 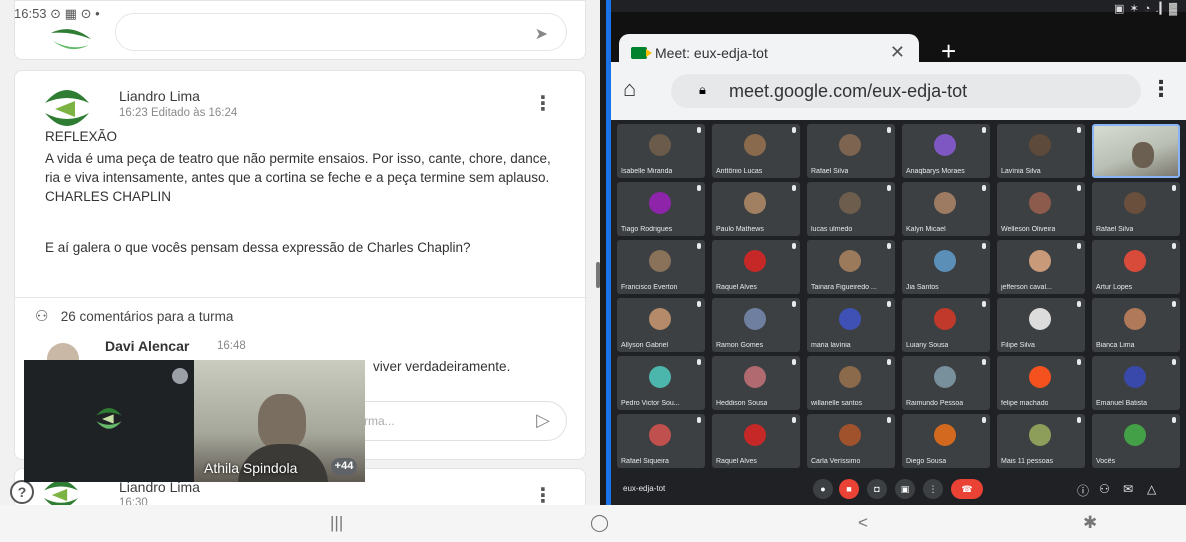 I want to click on participant-tile: Anaqbarys Moraes, so click(x=946, y=151).